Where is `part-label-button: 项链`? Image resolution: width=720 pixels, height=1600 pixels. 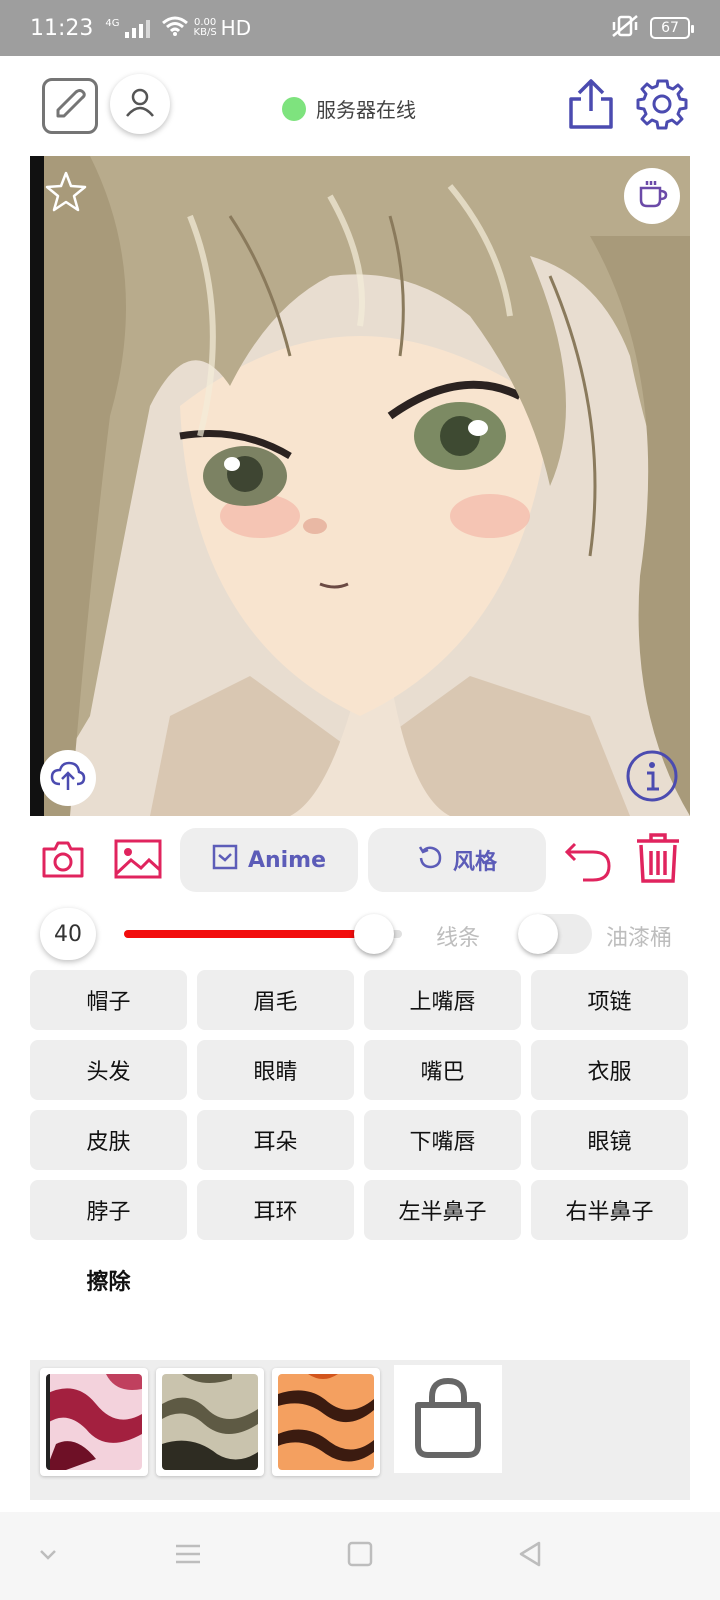 part-label-button: 项链 is located at coordinates (609, 1000).